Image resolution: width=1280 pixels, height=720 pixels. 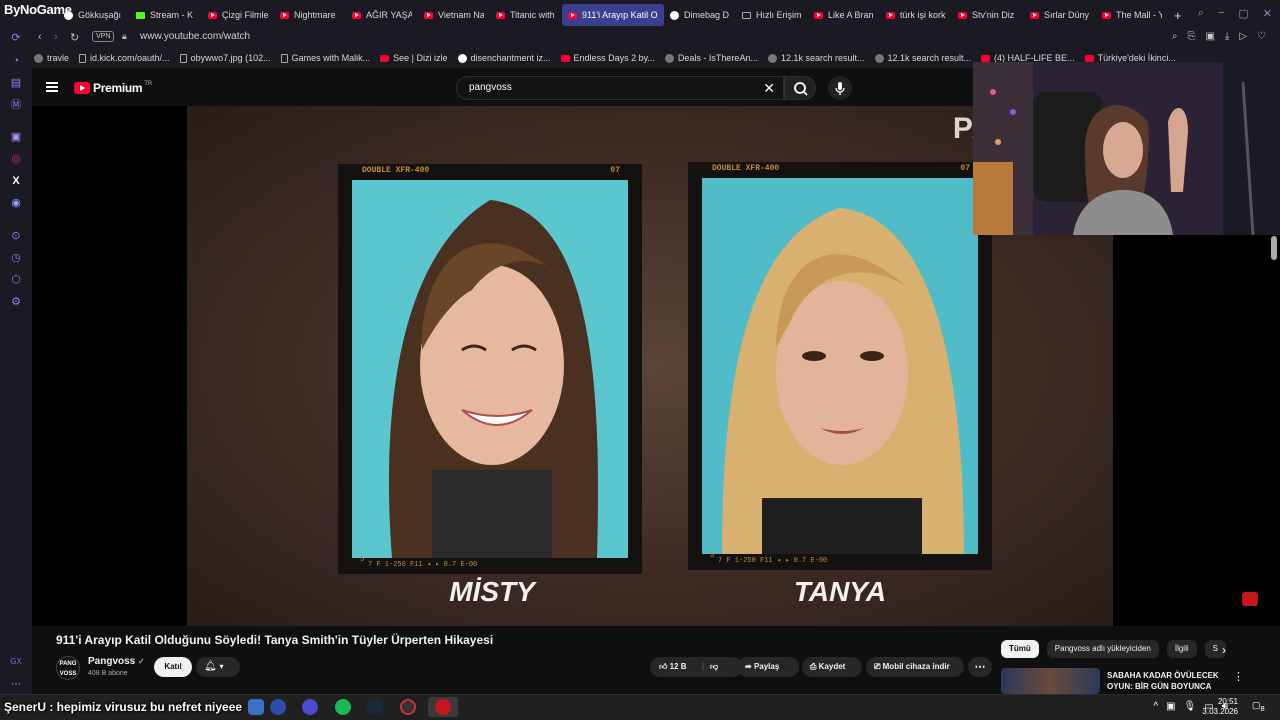 I want to click on browser-tab: Stream - K, so click(x=166, y=15).